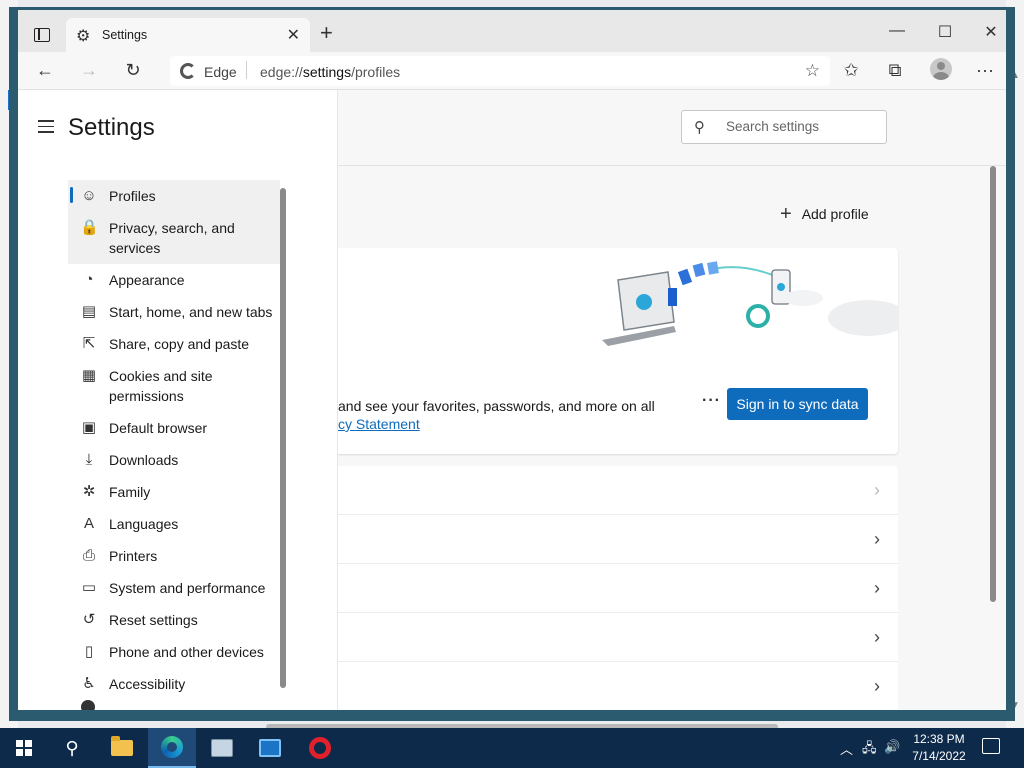 The height and width of the screenshot is (768, 1024). What do you see at coordinates (892, 747) in the screenshot?
I see `volume-icon: 🔊` at bounding box center [892, 747].